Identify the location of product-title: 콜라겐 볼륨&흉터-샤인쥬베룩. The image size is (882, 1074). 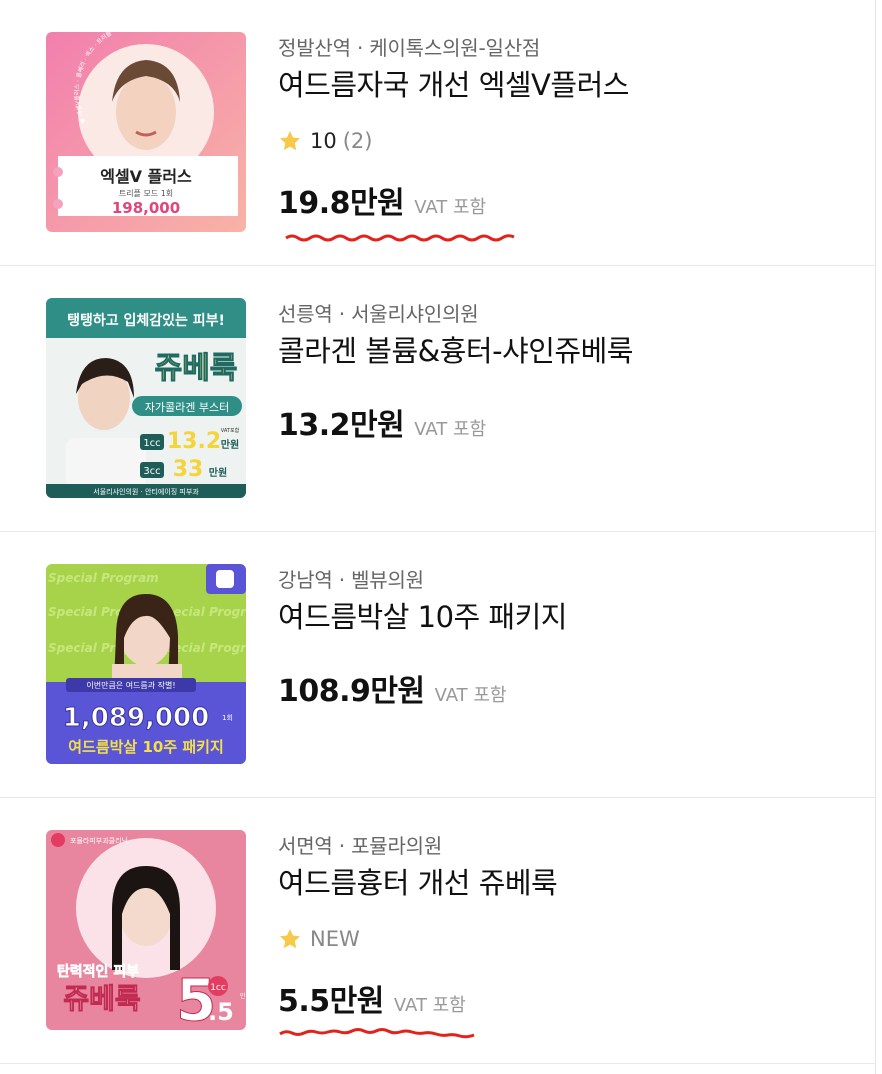
(568, 351).